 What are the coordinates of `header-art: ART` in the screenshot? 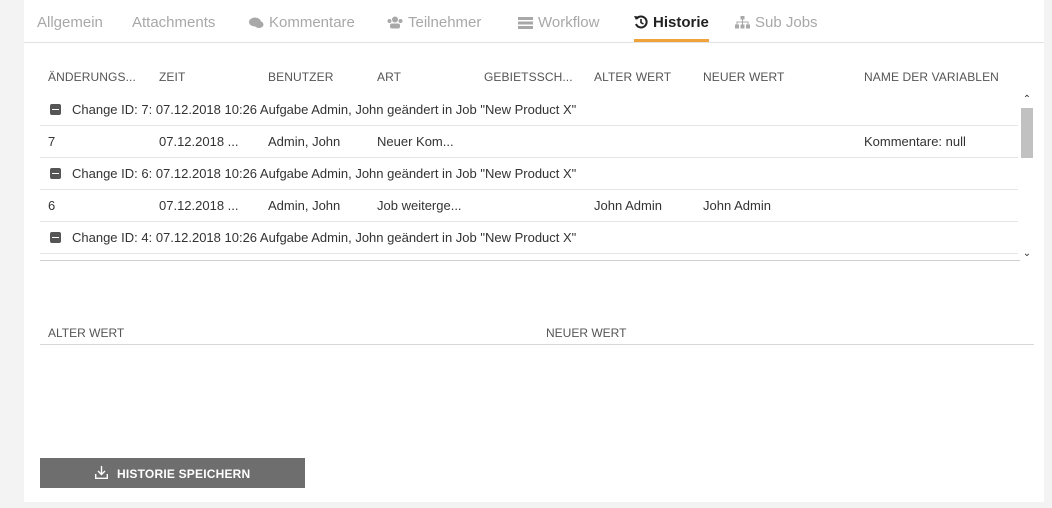 It's located at (389, 77).